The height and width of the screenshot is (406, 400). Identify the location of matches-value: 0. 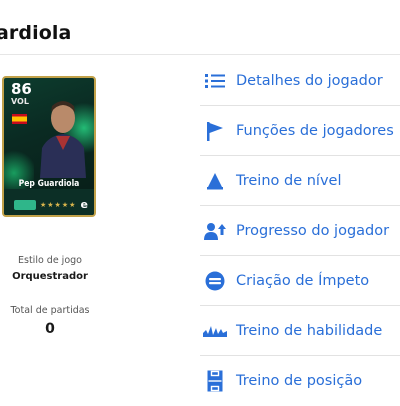
(50, 329).